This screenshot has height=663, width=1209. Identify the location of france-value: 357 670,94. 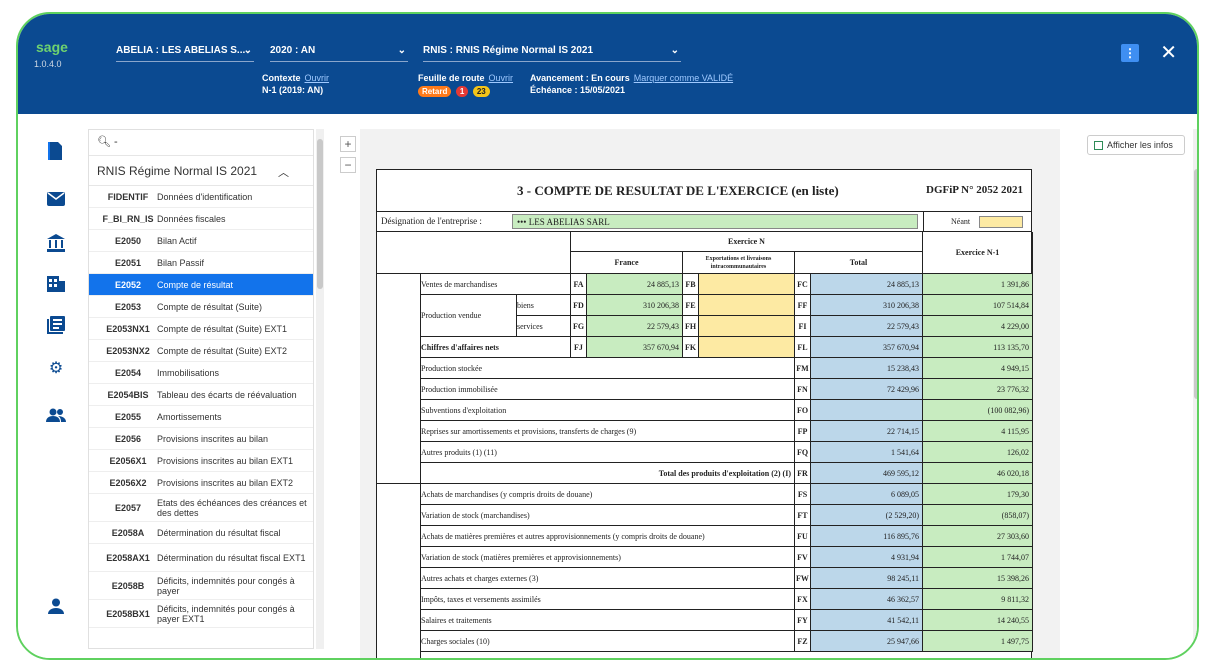
(635, 347).